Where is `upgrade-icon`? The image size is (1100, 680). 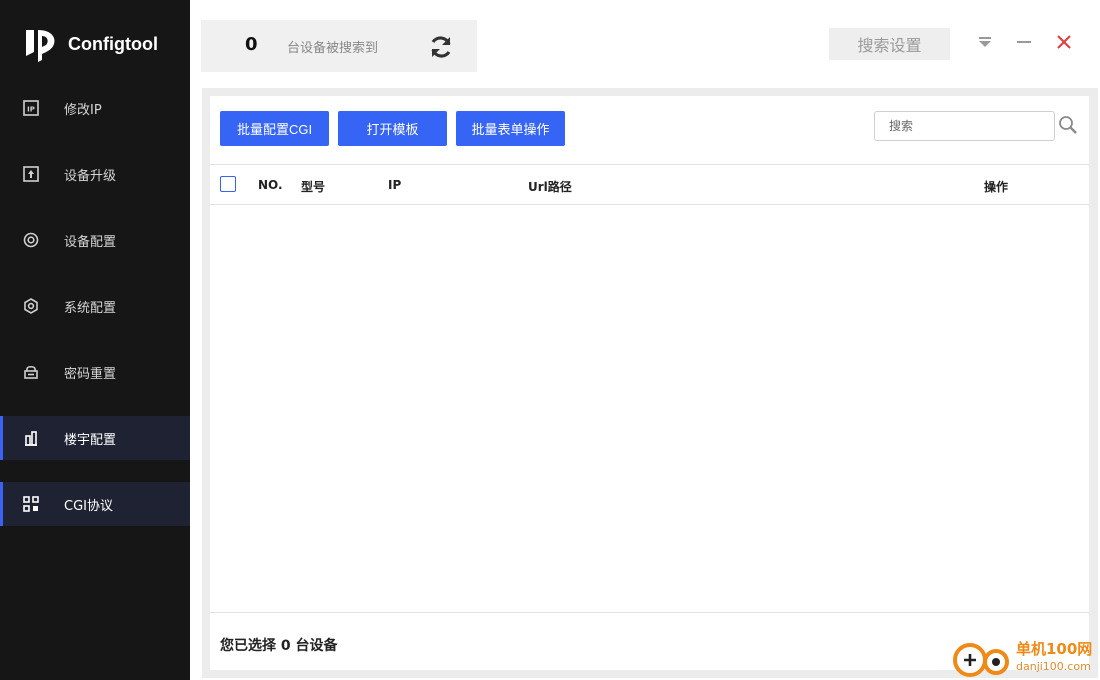 upgrade-icon is located at coordinates (31, 174).